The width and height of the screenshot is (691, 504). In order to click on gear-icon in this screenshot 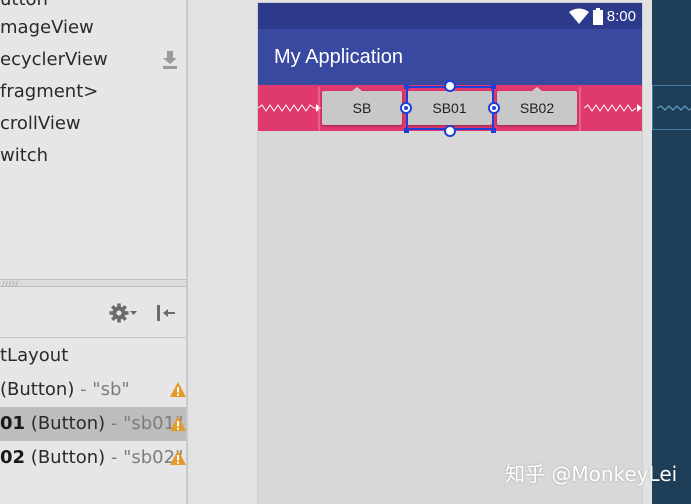, I will do `click(124, 313)`.